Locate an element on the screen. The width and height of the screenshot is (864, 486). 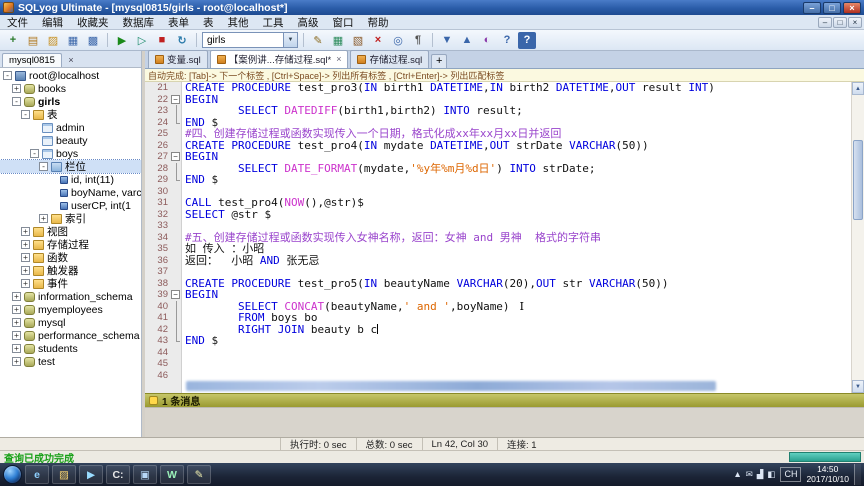
import-icon: ▲ is located at coordinates (467, 40).